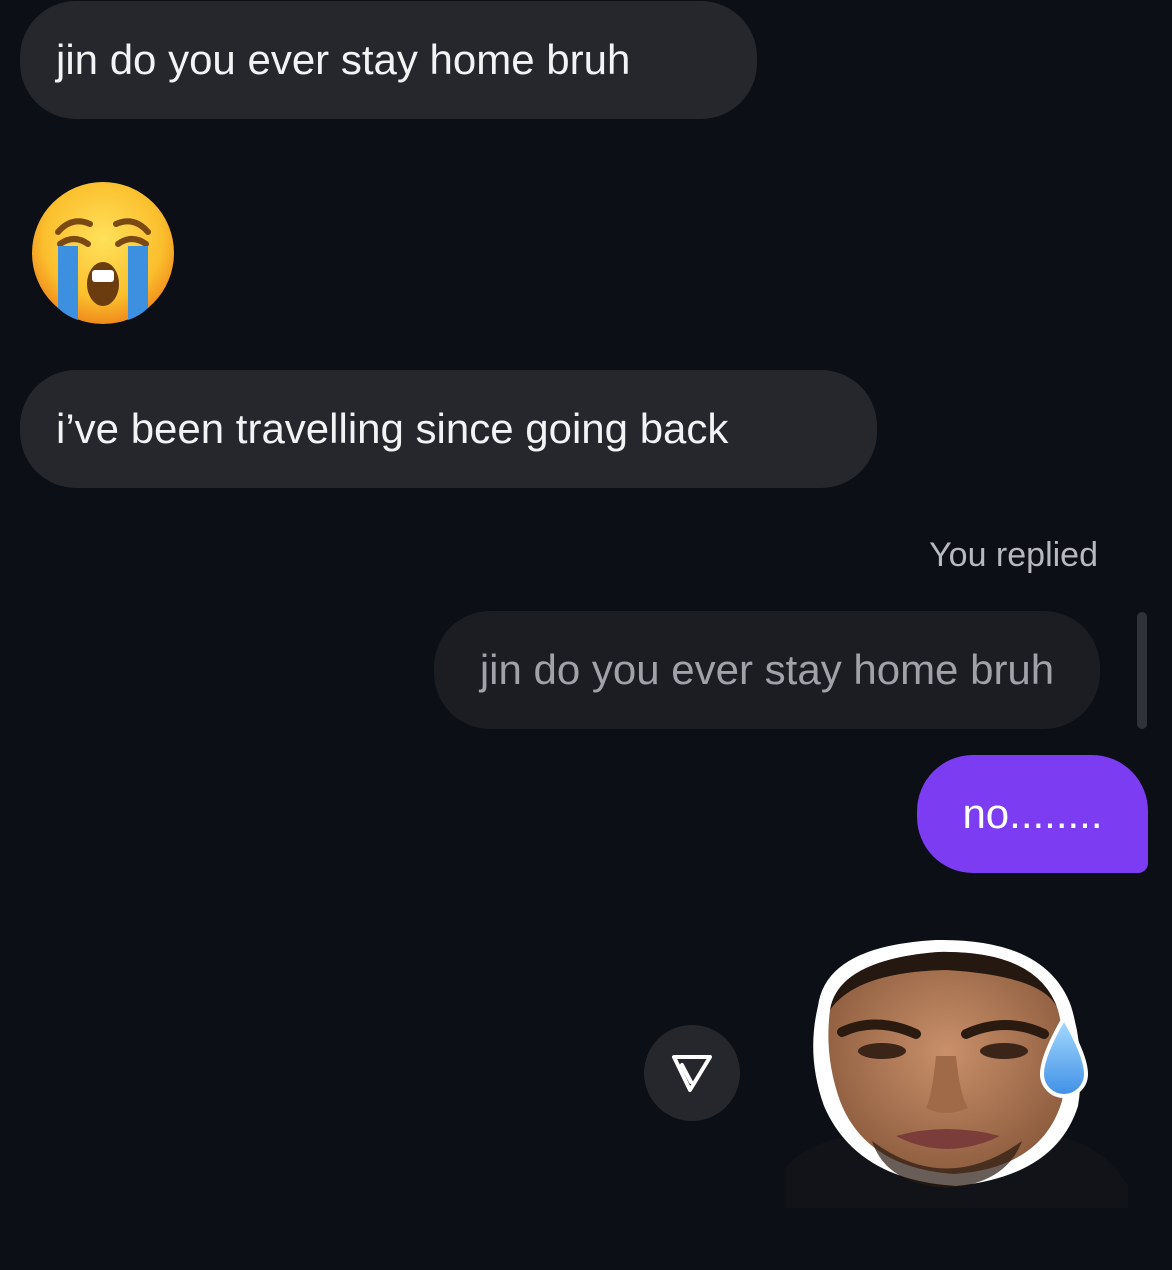 Image resolution: width=1172 pixels, height=1270 pixels. What do you see at coordinates (392, 428) in the screenshot?
I see `message-text: i’ve been travelling since going back` at bounding box center [392, 428].